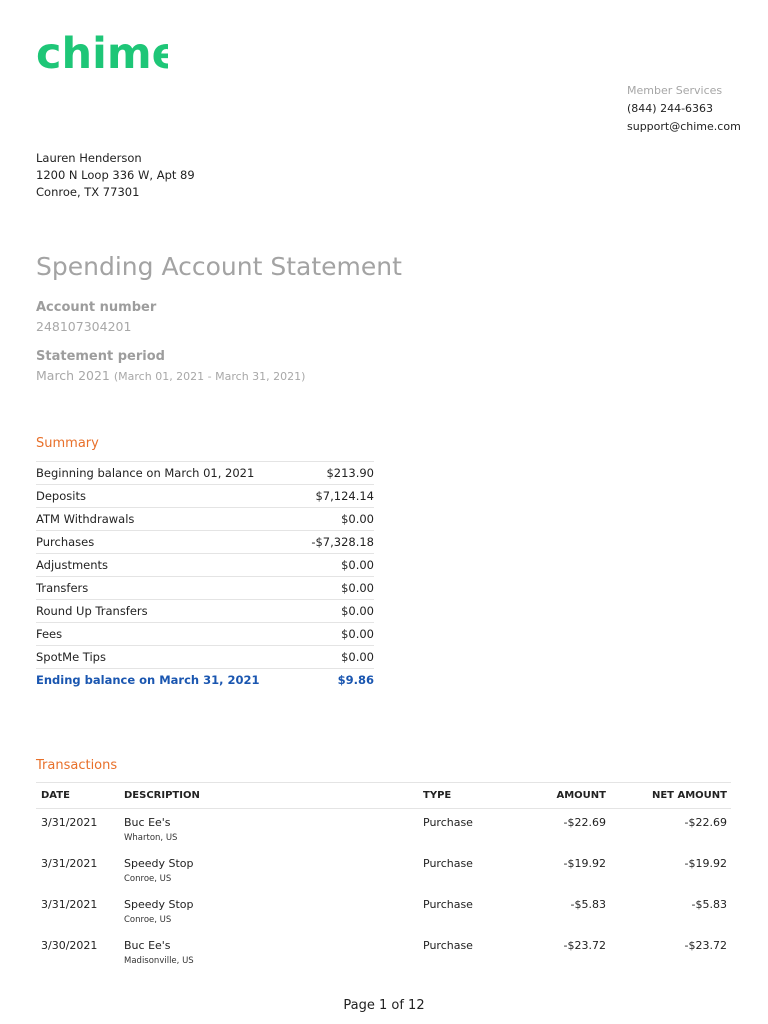  I want to click on summary-ending-balance-row: Ending balance on March 31, 2021 $9.86, so click(205, 679).